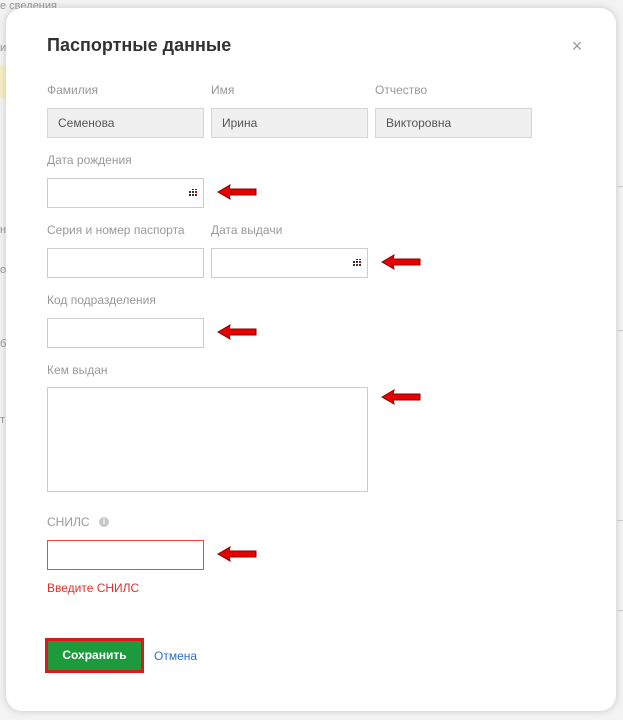 The height and width of the screenshot is (720, 623). I want to click on birth-date-field, so click(125, 193).